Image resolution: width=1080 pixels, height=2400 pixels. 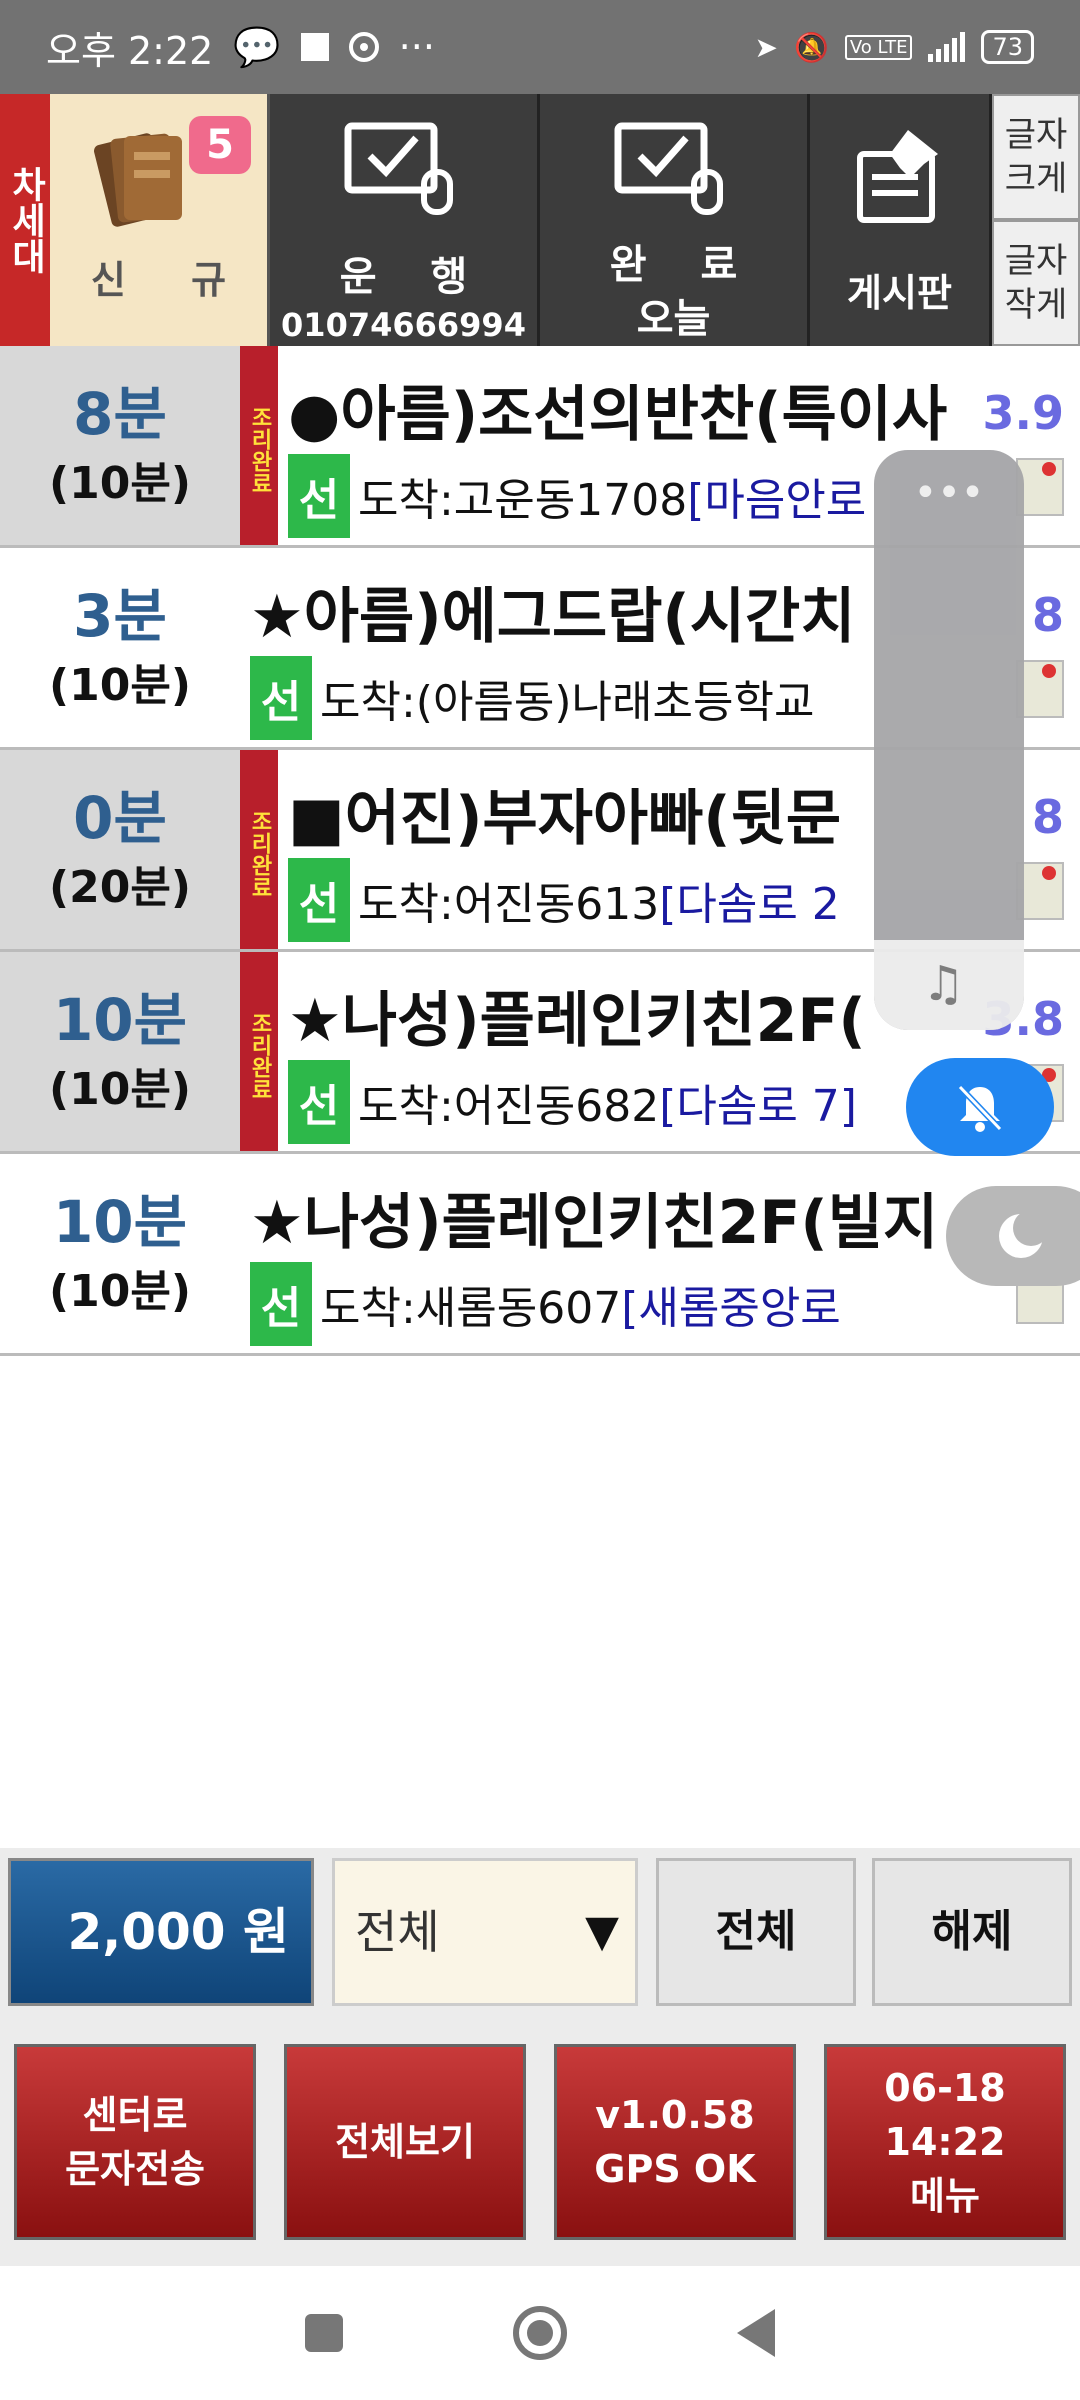 What do you see at coordinates (405, 220) in the screenshot?
I see `running-button: 운 행 01074666994` at bounding box center [405, 220].